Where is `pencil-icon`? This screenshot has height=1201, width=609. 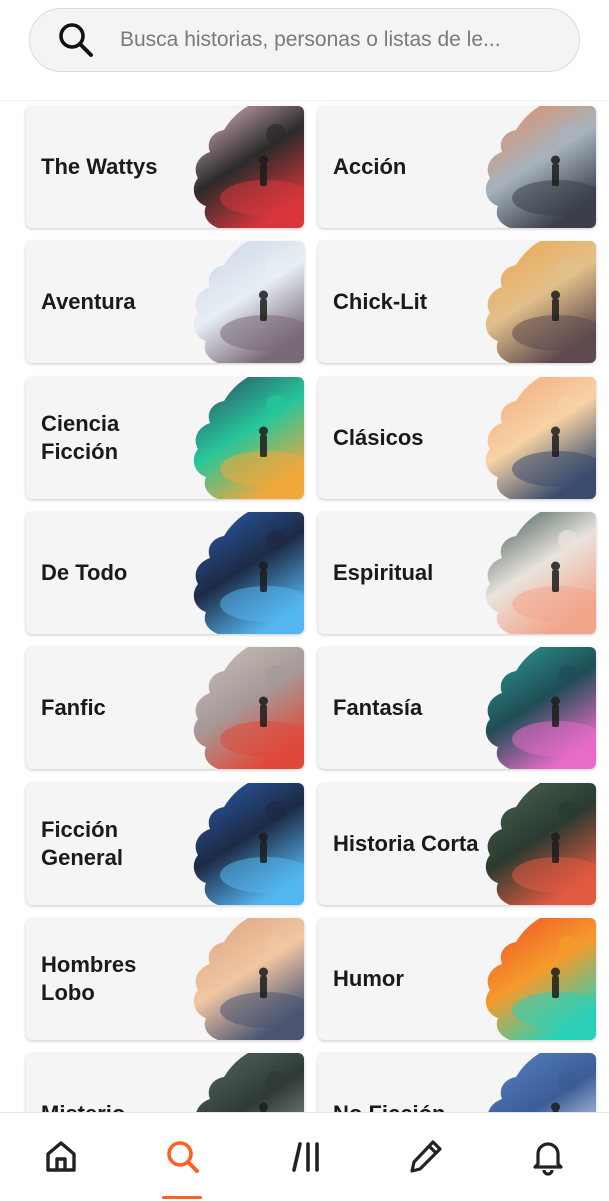
pencil-icon is located at coordinates (426, 1156).